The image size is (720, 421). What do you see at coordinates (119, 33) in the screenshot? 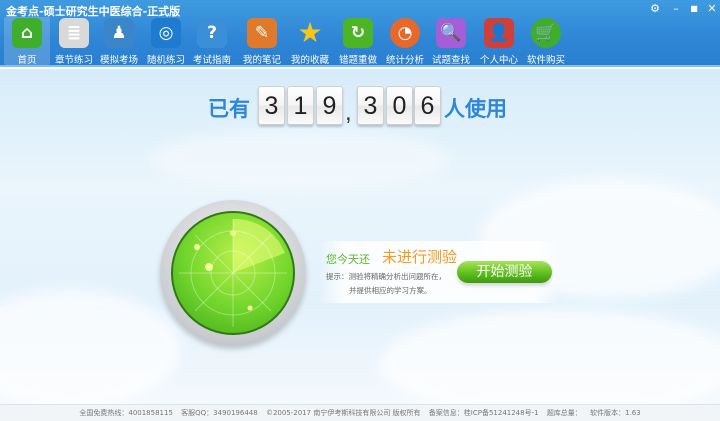
I see `monitor-person-icon: ♟` at bounding box center [119, 33].